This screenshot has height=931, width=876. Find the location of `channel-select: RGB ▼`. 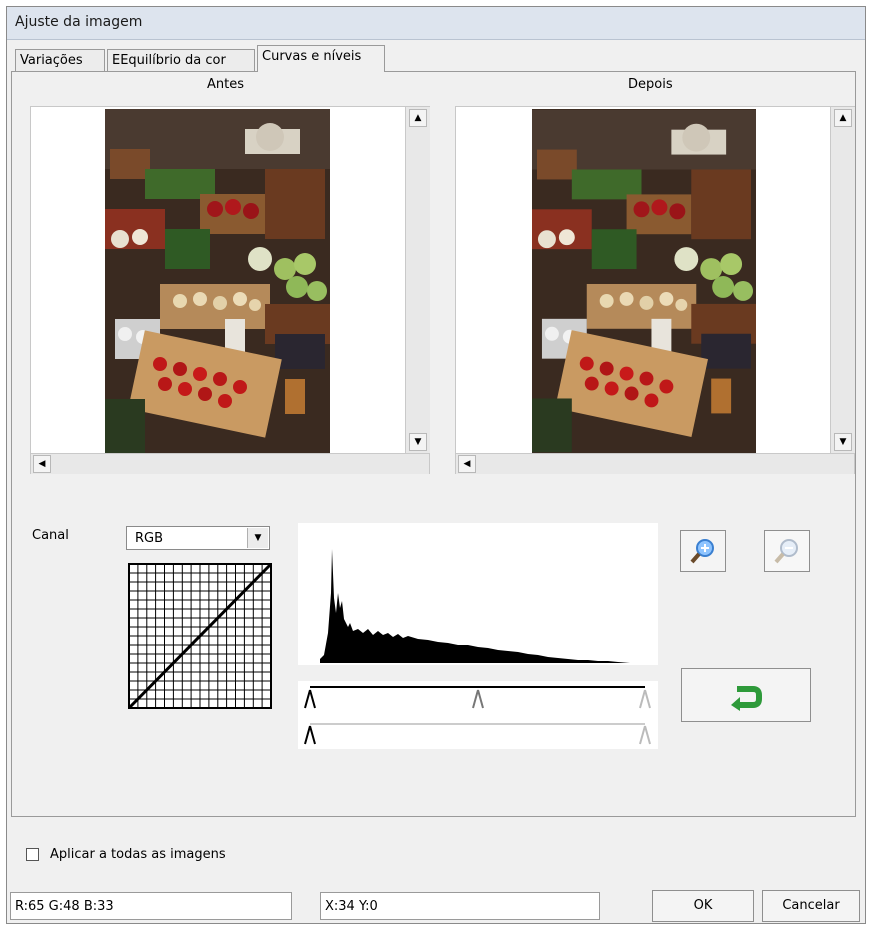

channel-select: RGB ▼ is located at coordinates (198, 538).